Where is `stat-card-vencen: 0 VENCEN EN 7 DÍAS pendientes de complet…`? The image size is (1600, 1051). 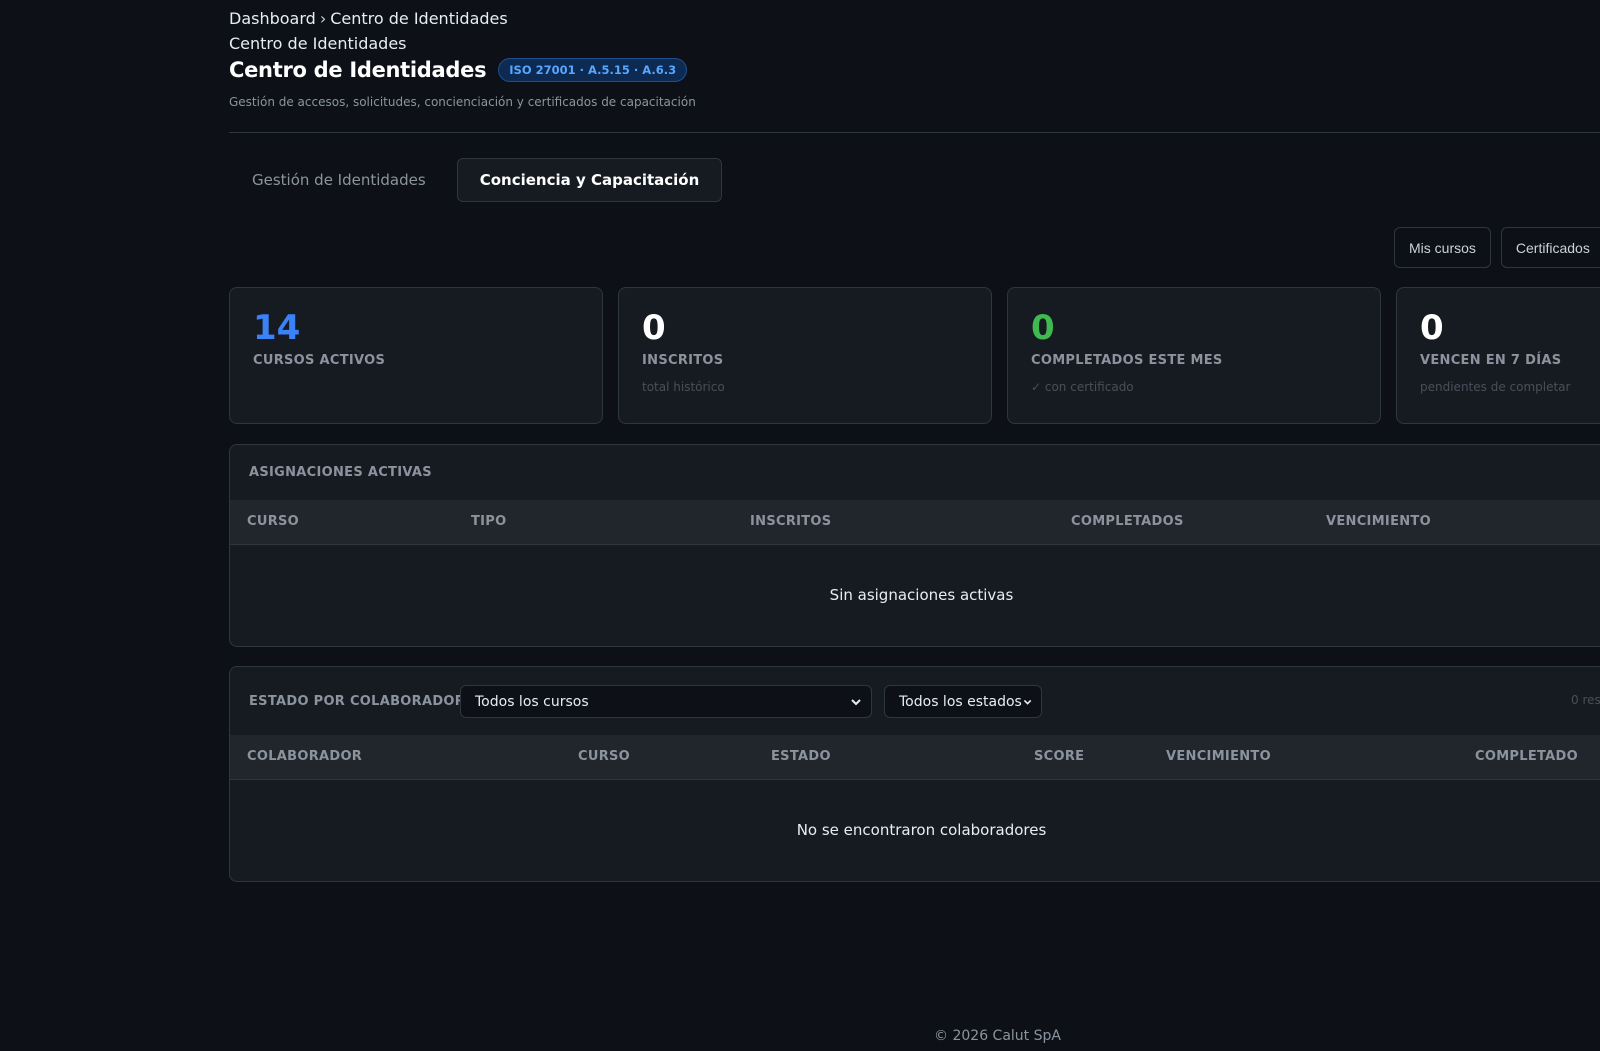
stat-card-vencen: 0 VENCEN EN 7 DÍAS pendientes de complet… is located at coordinates (1498, 355).